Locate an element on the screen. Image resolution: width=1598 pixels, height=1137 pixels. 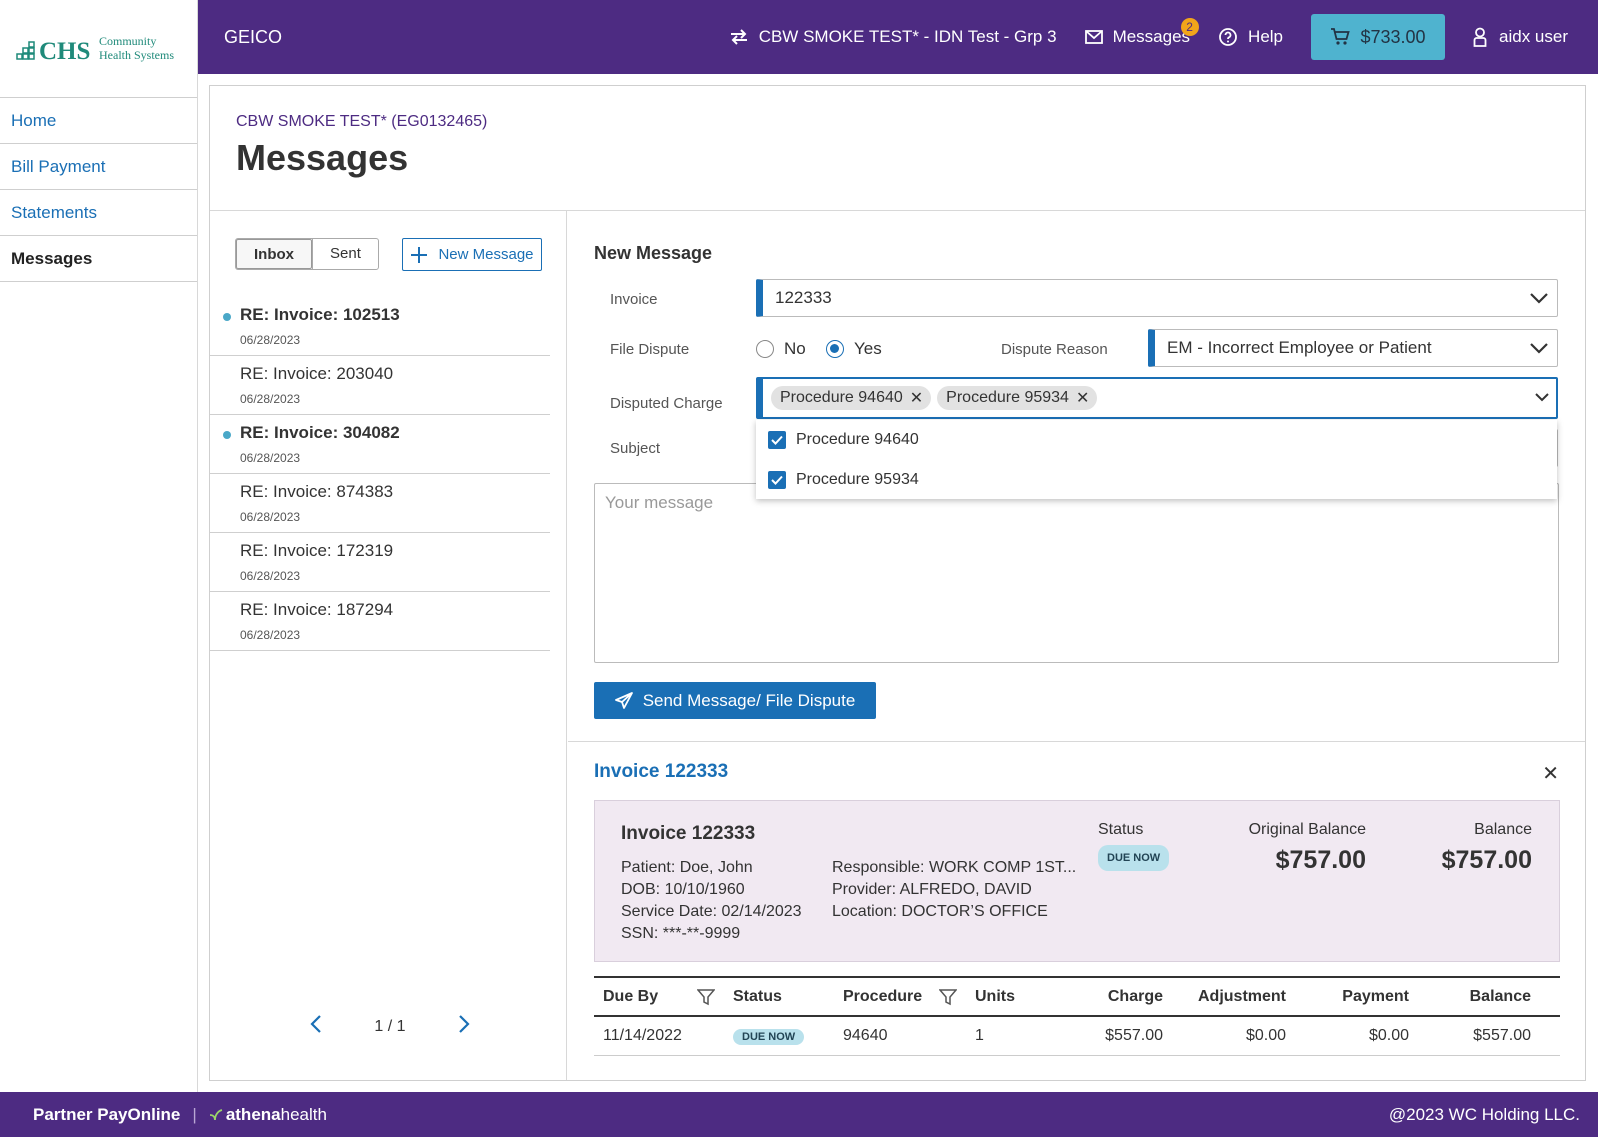
charge-option: Procedure 95934 is located at coordinates (1156, 480).